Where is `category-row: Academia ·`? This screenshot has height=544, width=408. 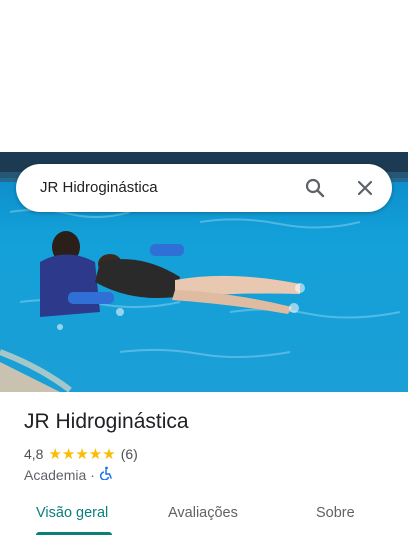 category-row: Academia · is located at coordinates (68, 474).